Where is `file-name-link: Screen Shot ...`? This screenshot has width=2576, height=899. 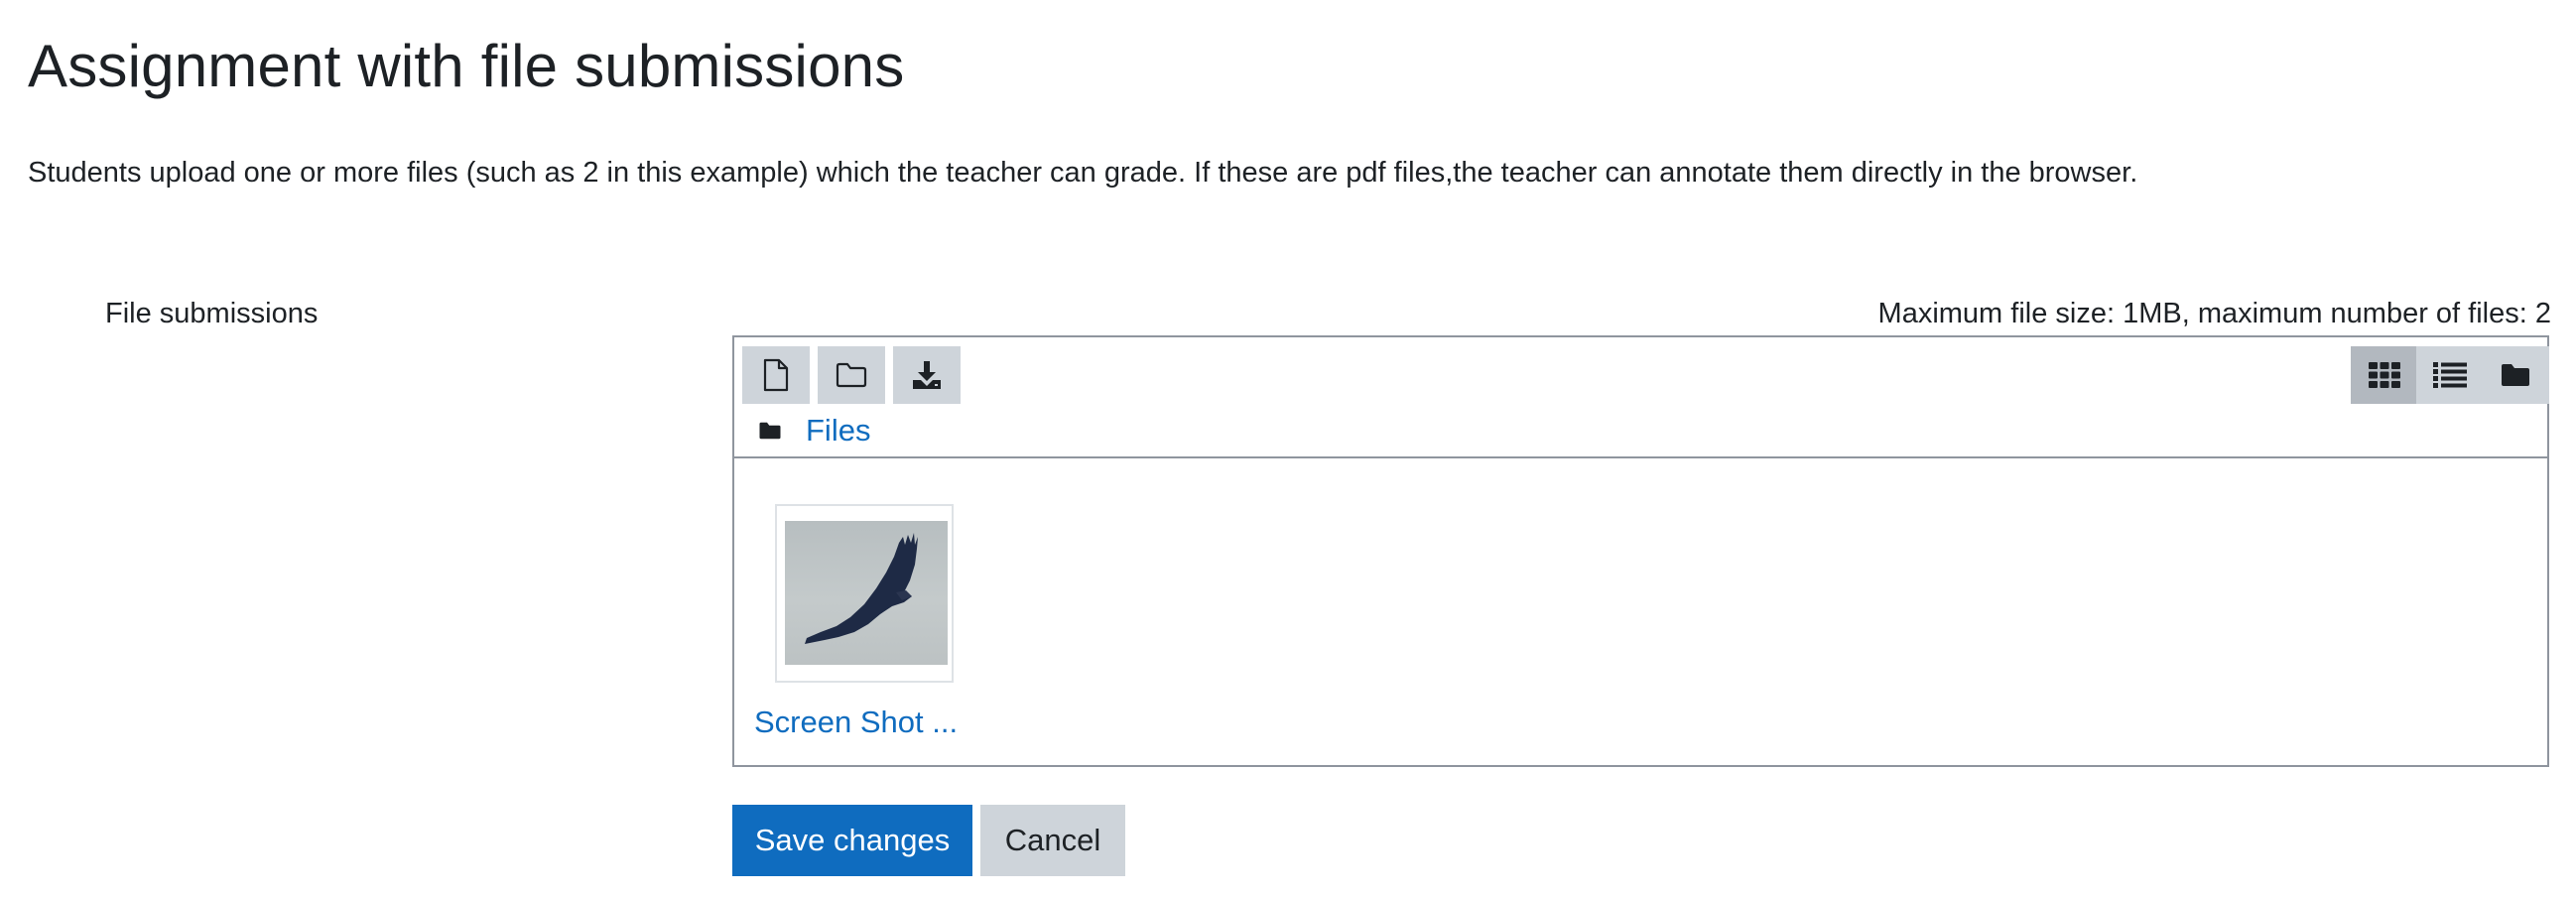 file-name-link: Screen Shot ... is located at coordinates (856, 722).